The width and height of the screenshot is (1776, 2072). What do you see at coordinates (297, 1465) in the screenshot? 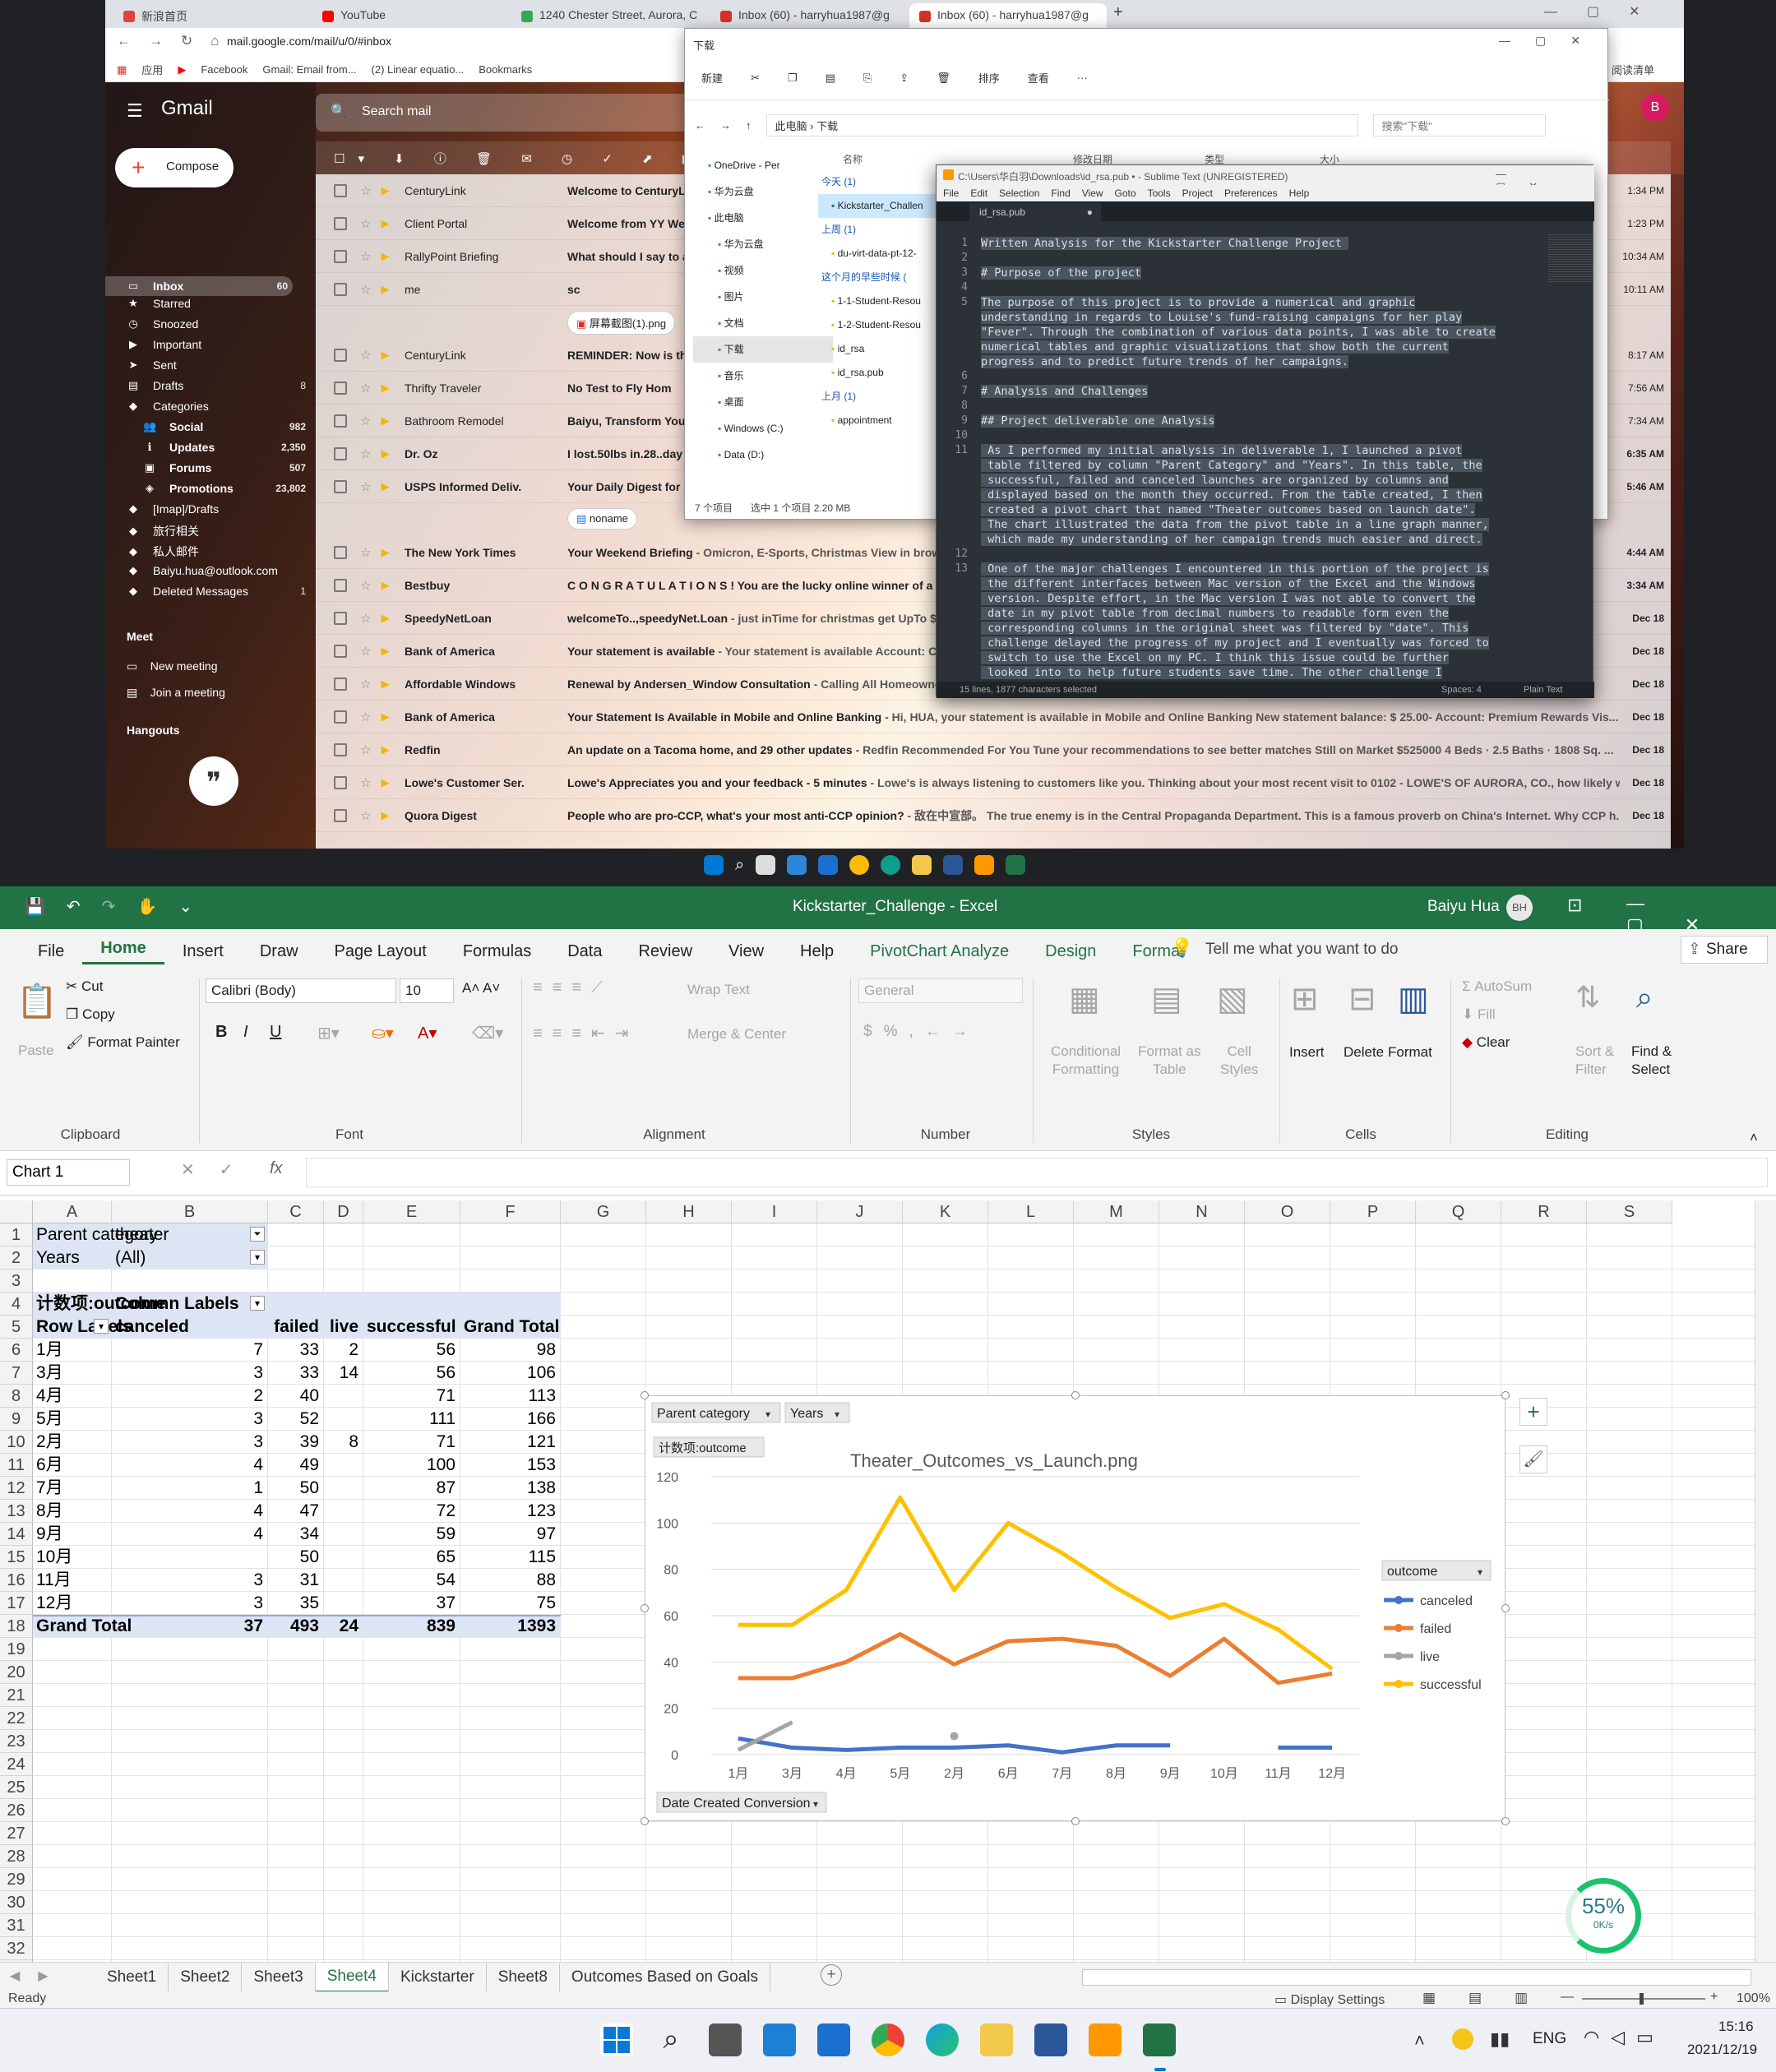
I see `pivot-cell: 49` at bounding box center [297, 1465].